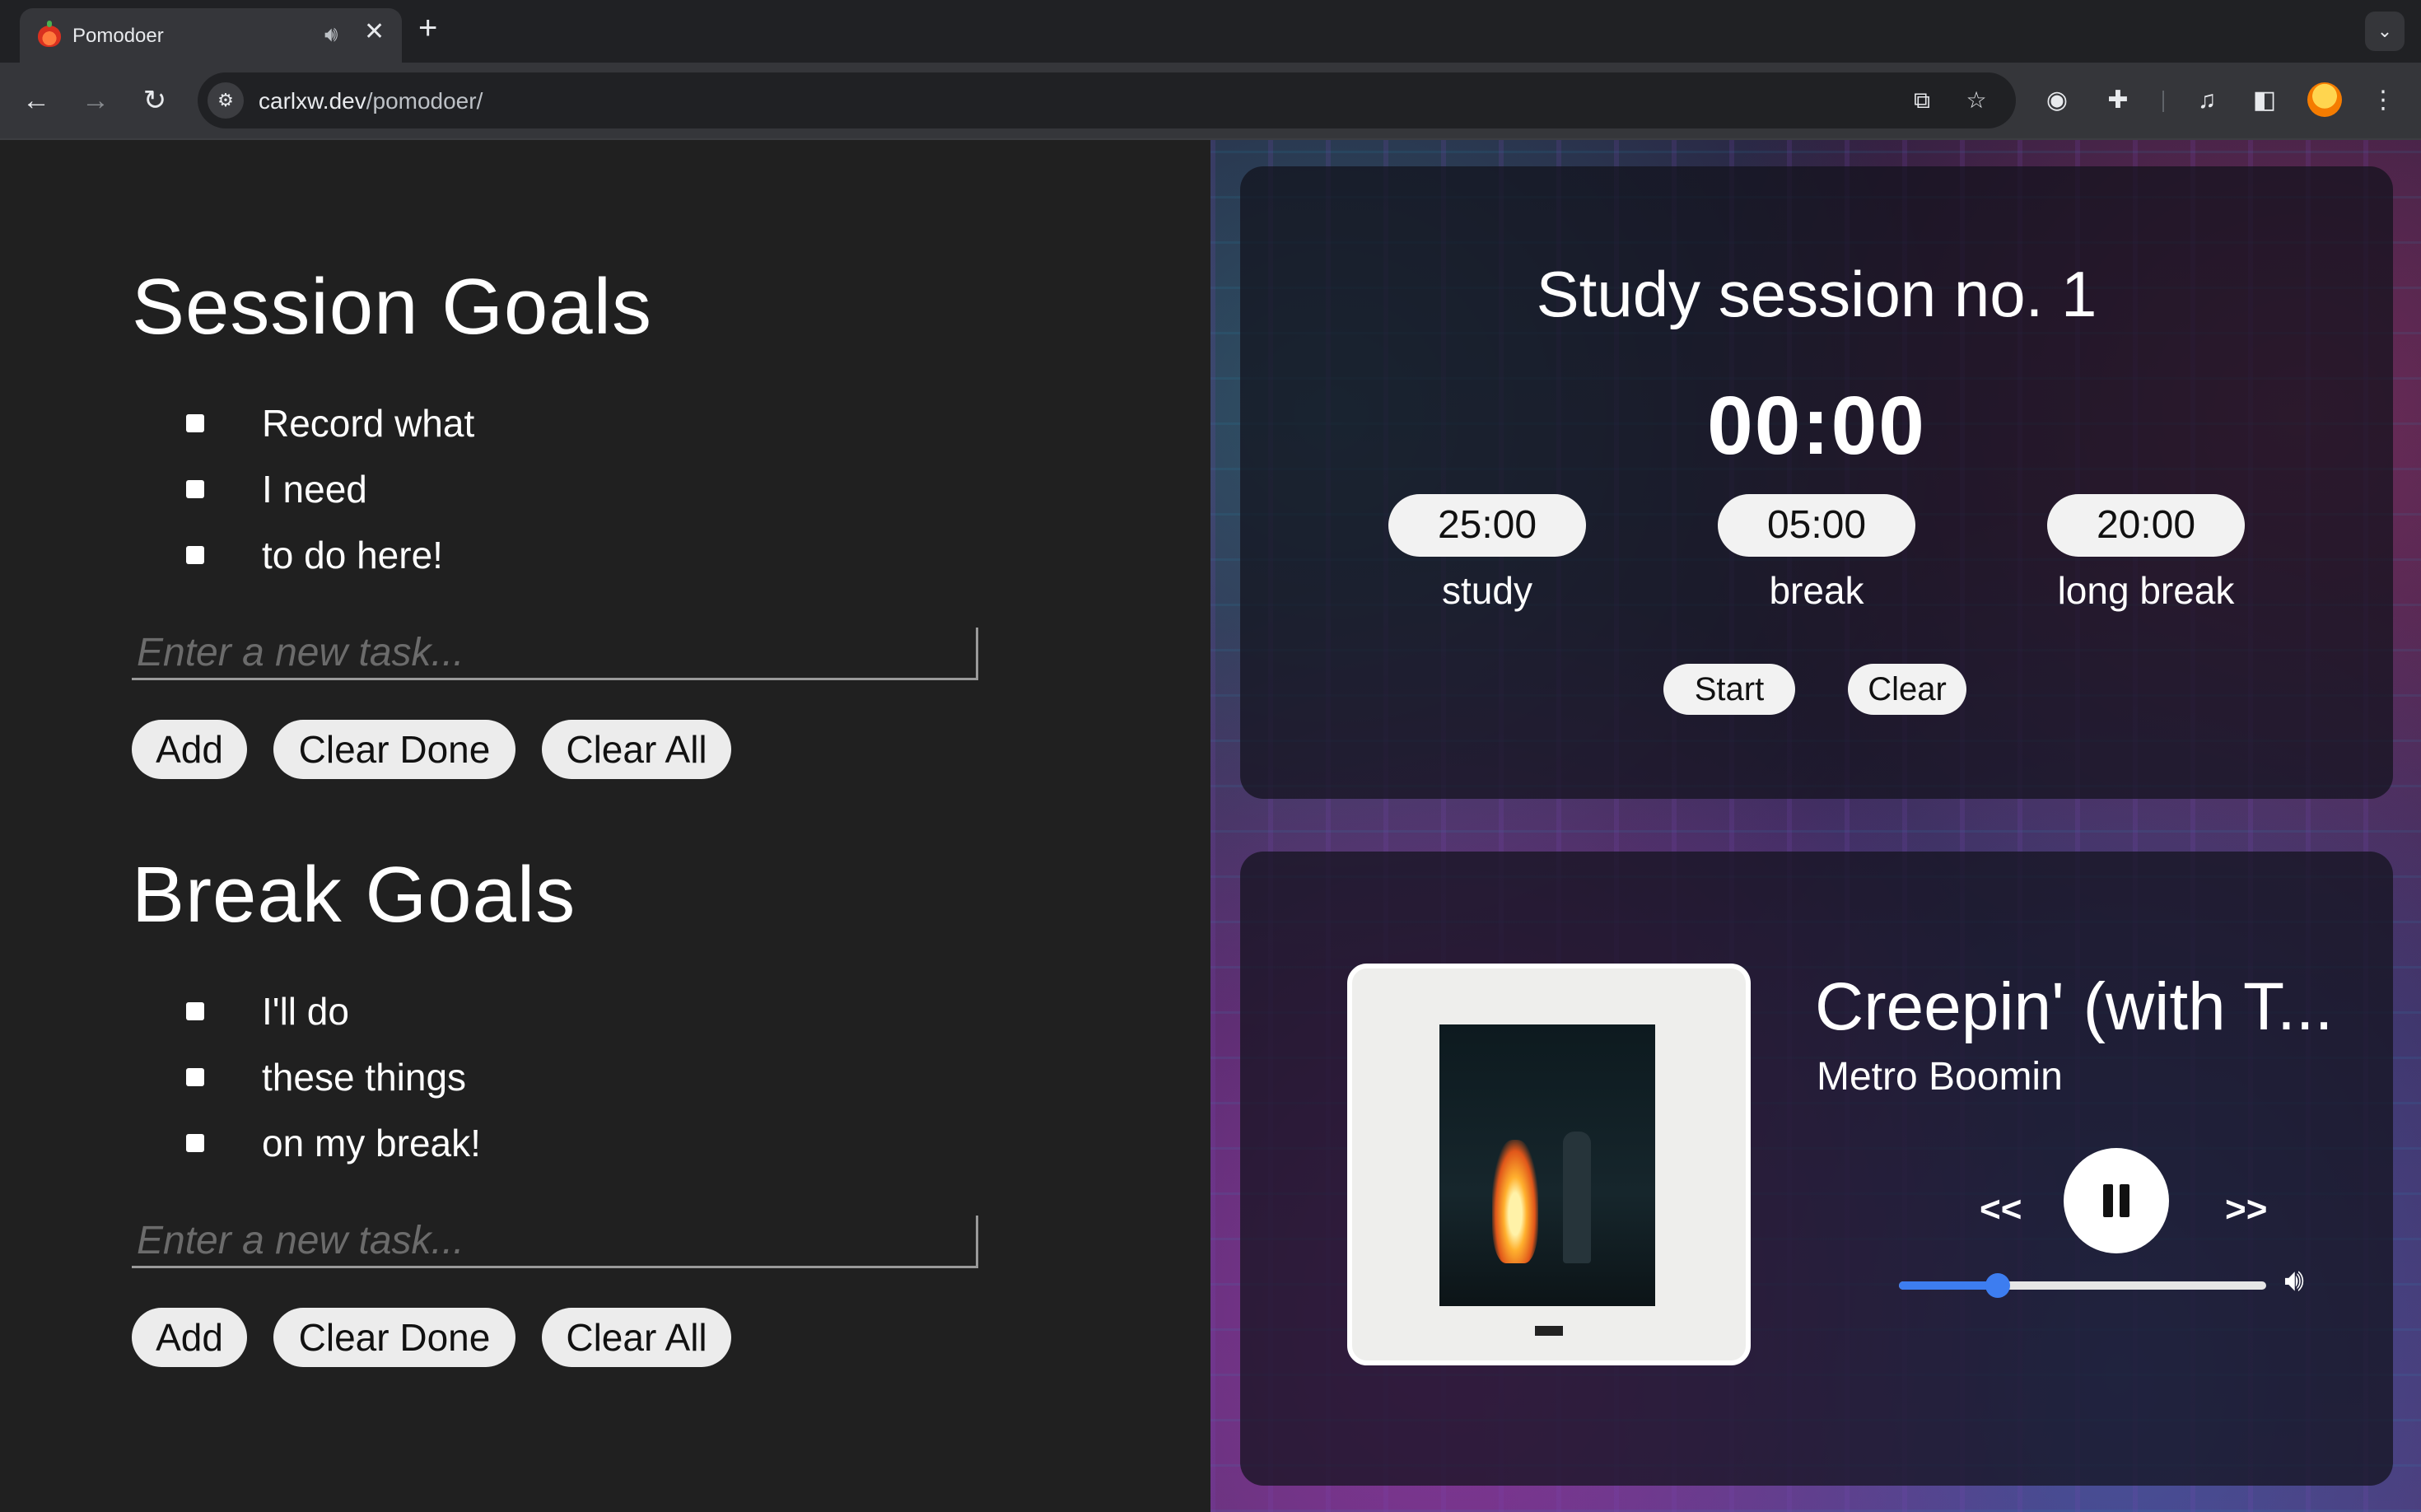  Describe the element at coordinates (189, 1337) in the screenshot. I see `break-add-button: Add` at that location.